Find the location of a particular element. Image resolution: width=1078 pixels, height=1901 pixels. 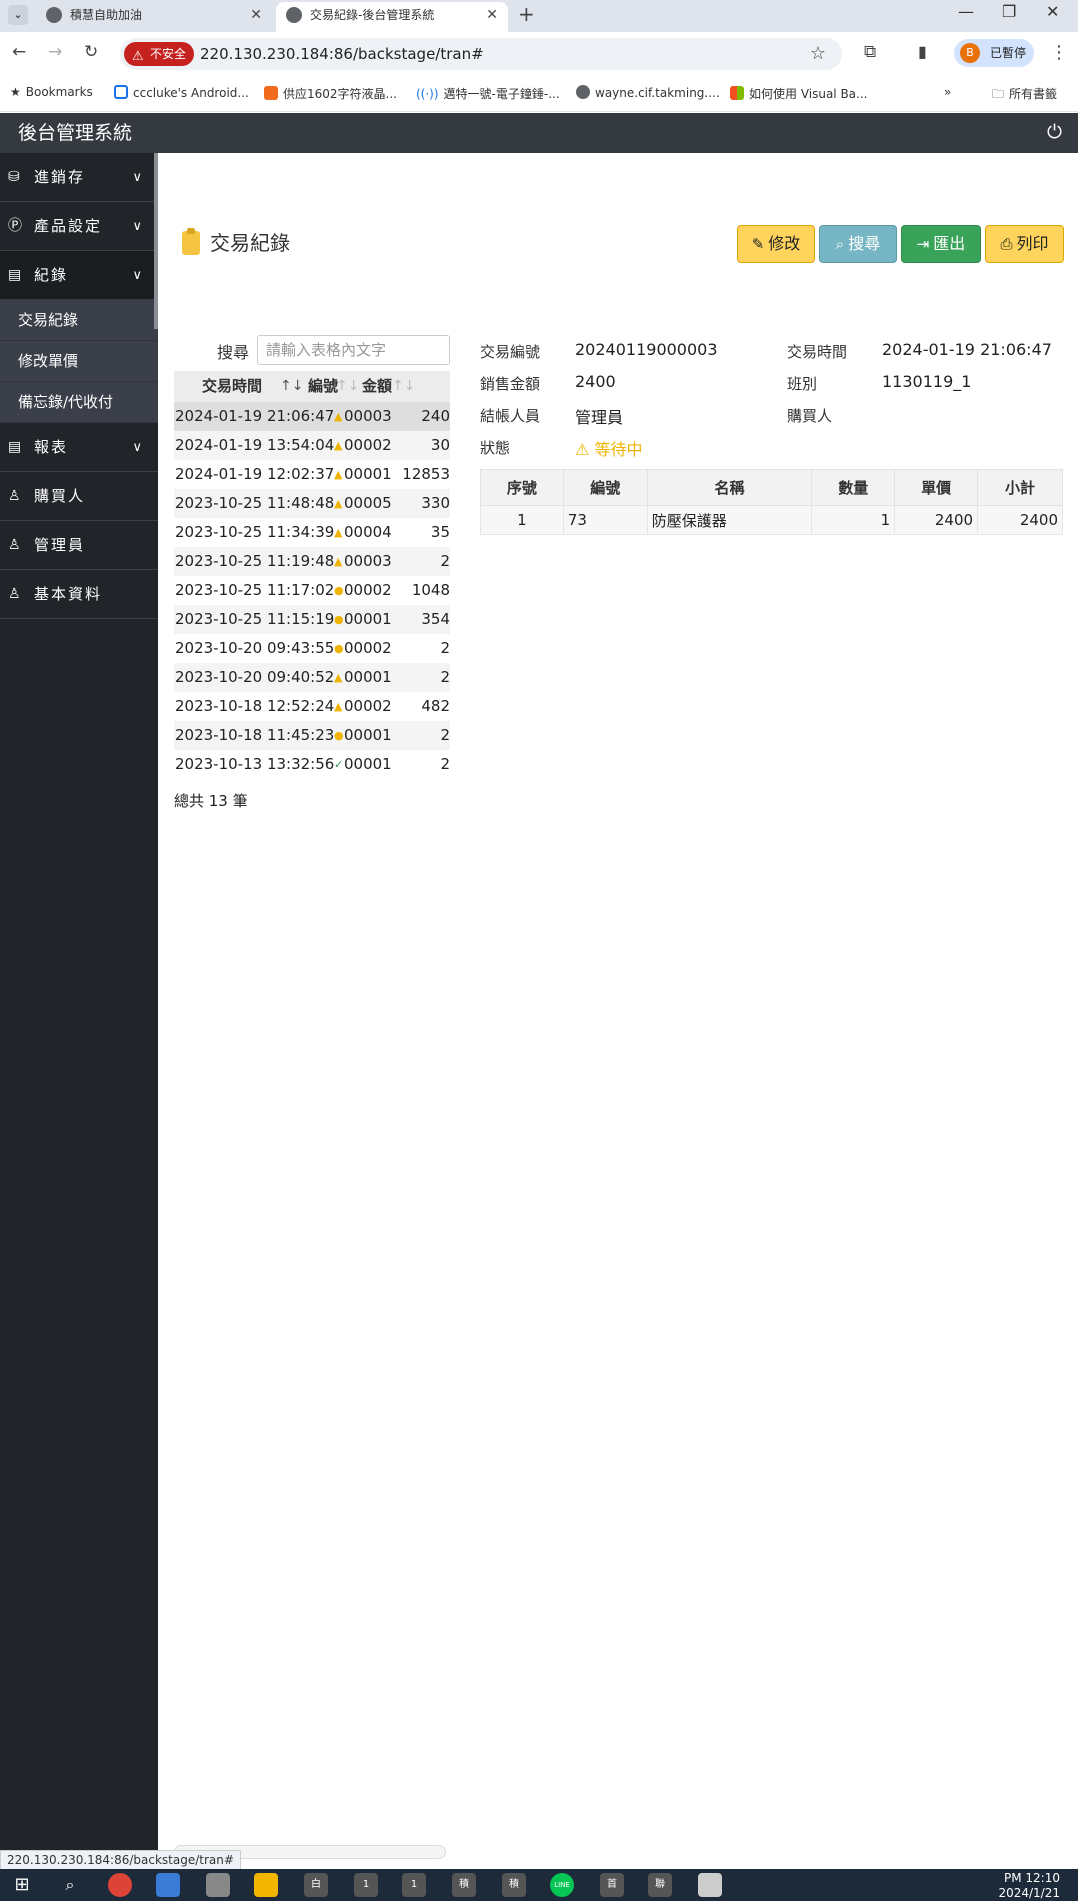

chrome-icon is located at coordinates (120, 1885).